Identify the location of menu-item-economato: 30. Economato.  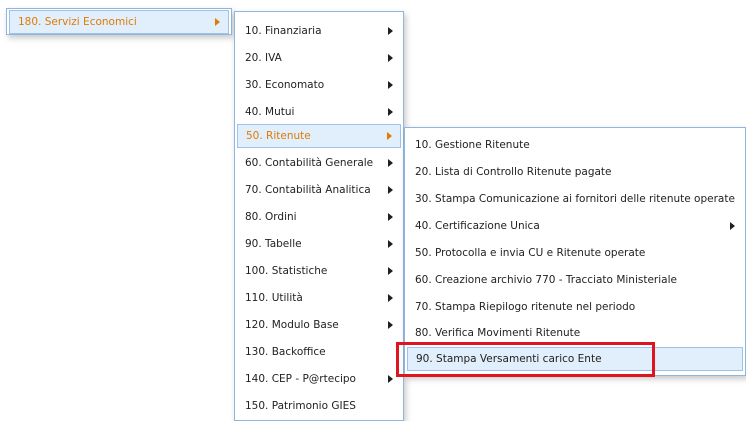
(319, 85).